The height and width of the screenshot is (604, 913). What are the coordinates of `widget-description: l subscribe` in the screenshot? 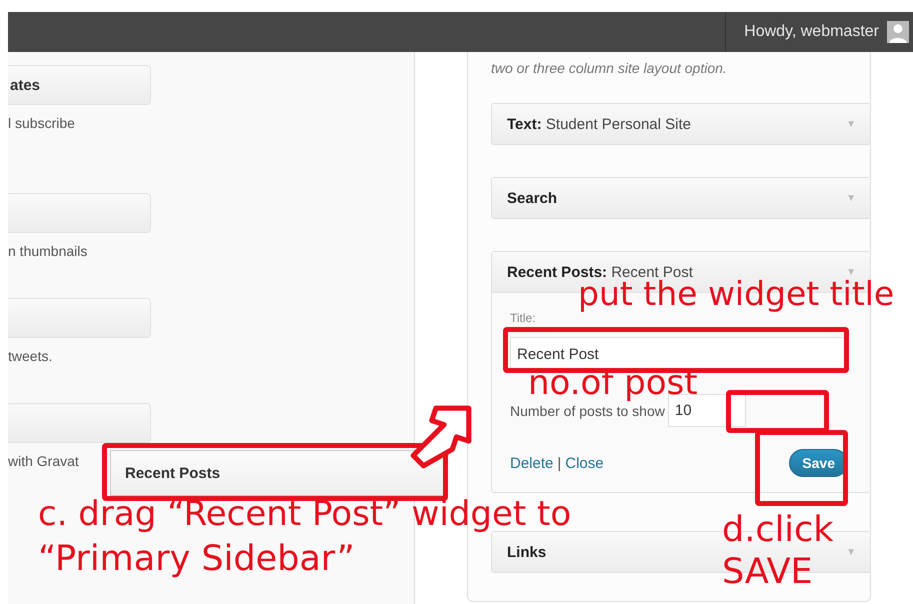 It's located at (42, 123).